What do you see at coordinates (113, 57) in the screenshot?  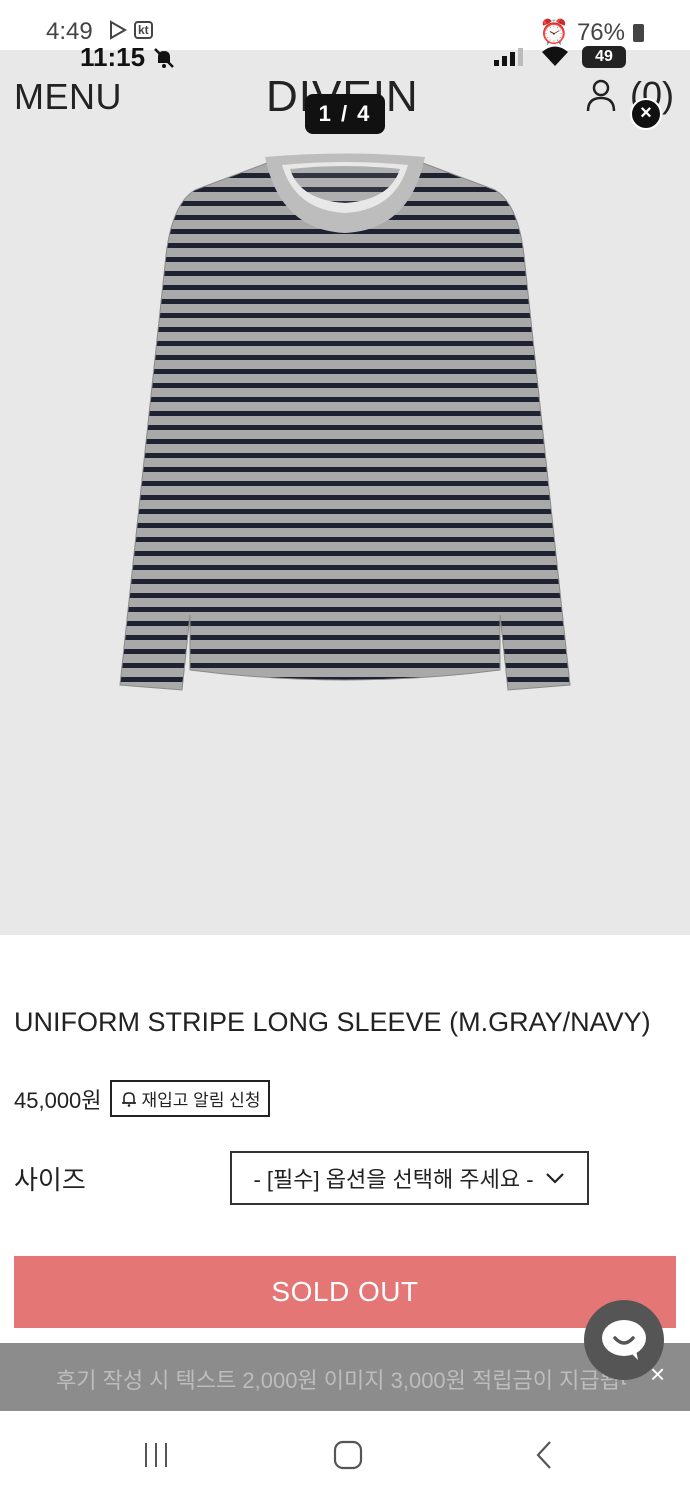 I see `inner-time: 11:15` at bounding box center [113, 57].